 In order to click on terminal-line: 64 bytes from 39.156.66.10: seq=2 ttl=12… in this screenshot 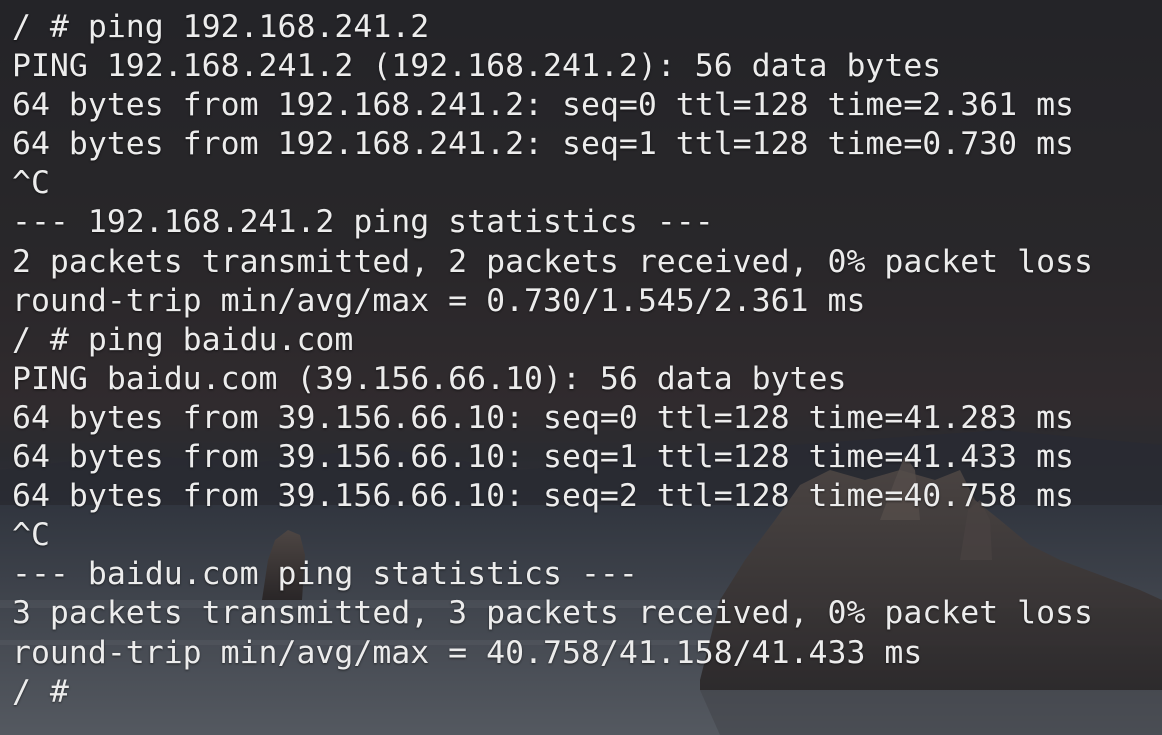, I will do `click(543, 496)`.